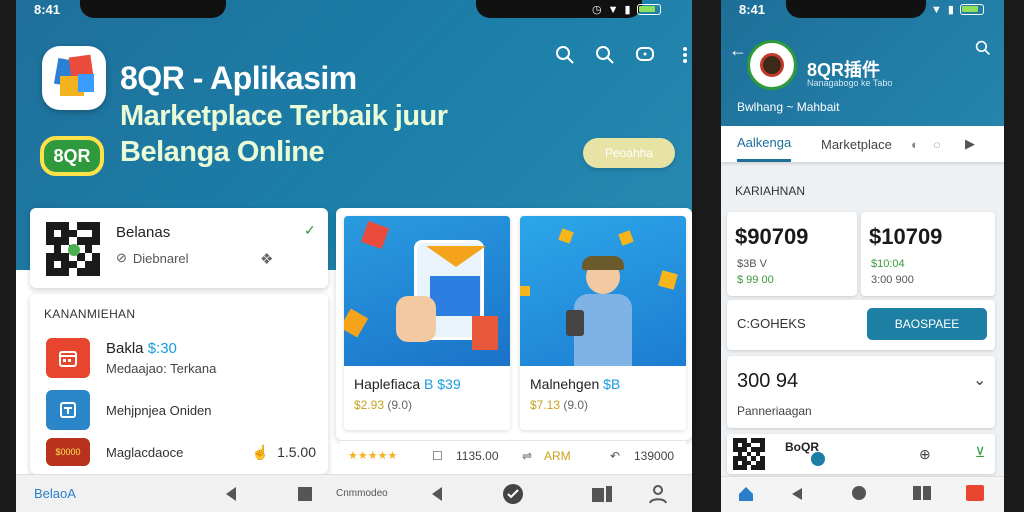 The image size is (1024, 512). Describe the element at coordinates (658, 494) in the screenshot. I see `profile-icon` at that location.